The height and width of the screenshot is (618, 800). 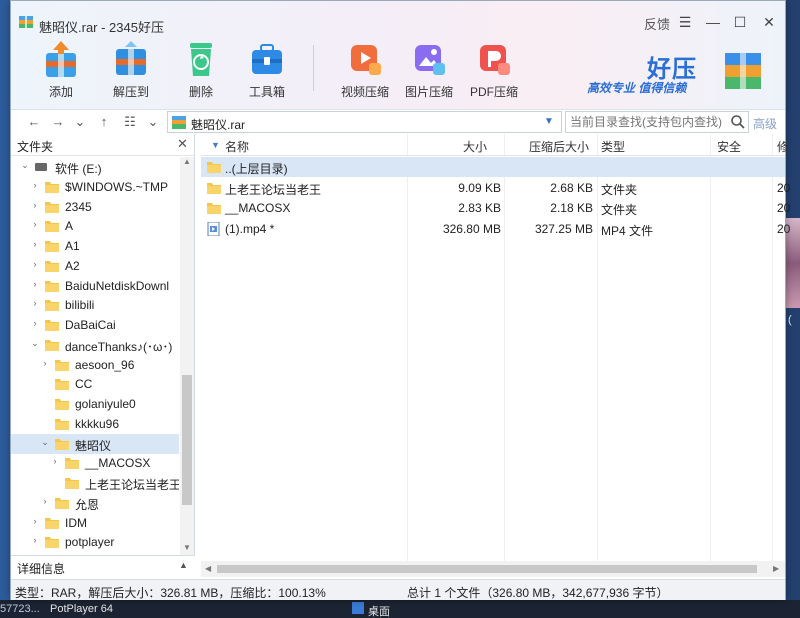 I want to click on close-pane-icon: ✕, so click(x=182, y=144).